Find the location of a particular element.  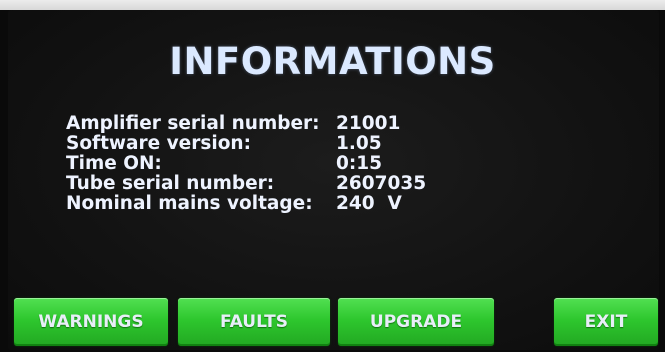

faults-button: FAULTS is located at coordinates (254, 322).